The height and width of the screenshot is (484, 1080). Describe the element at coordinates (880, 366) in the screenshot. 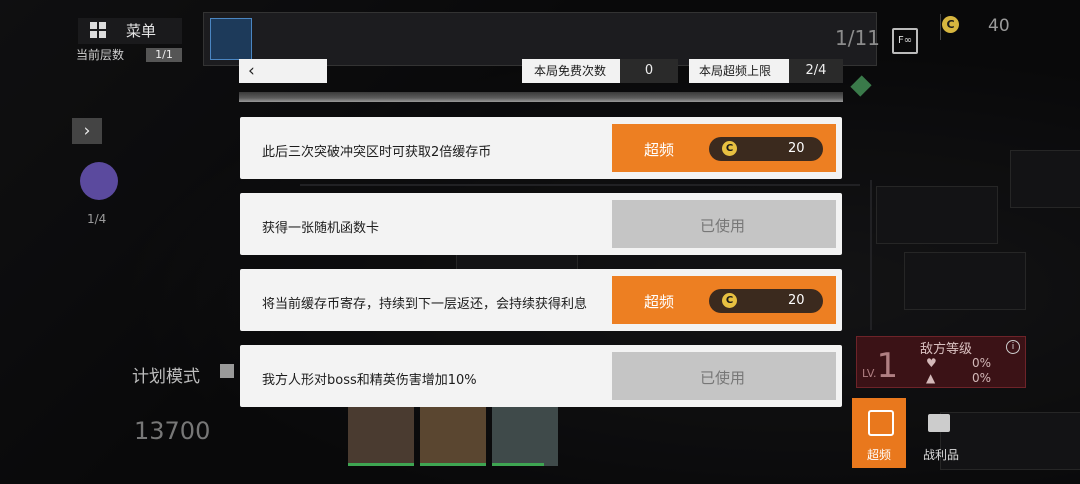

I see `enemy-level: LV.1` at that location.